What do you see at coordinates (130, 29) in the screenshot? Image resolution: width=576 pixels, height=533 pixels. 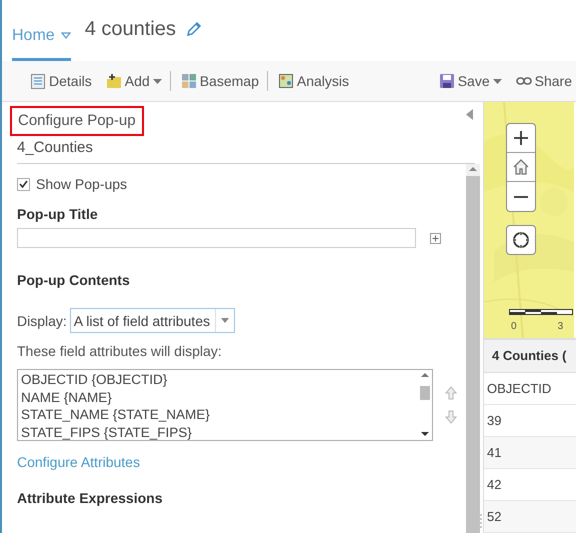 I see `map-title: 4 counties` at bounding box center [130, 29].